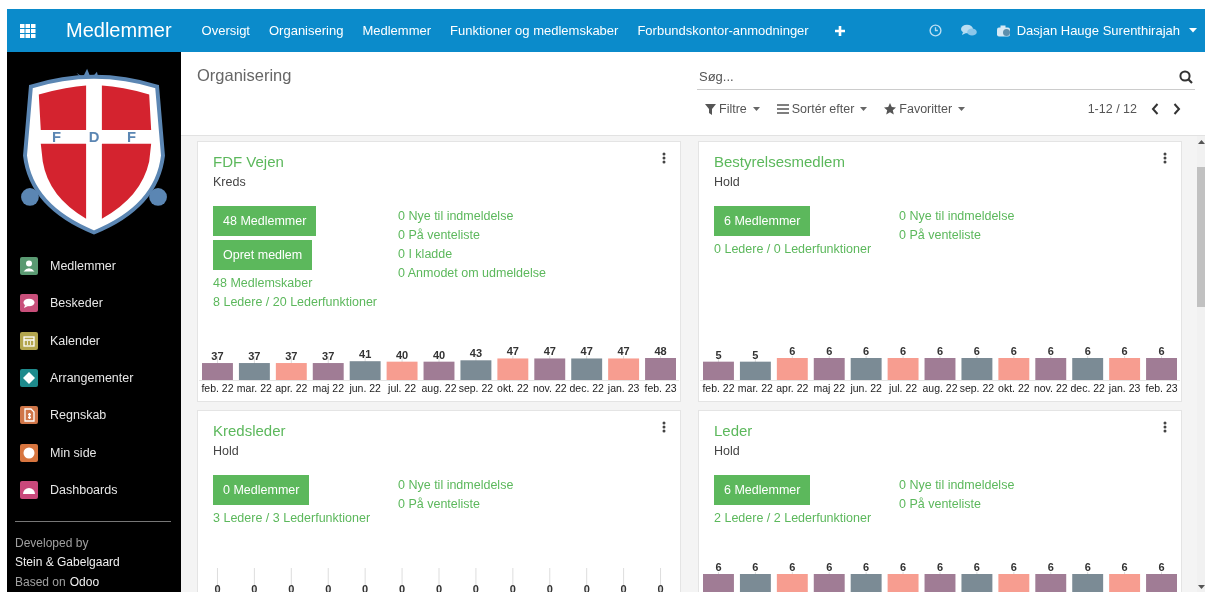  Describe the element at coordinates (28, 30) in the screenshot. I see `apps-grid-icon` at that location.